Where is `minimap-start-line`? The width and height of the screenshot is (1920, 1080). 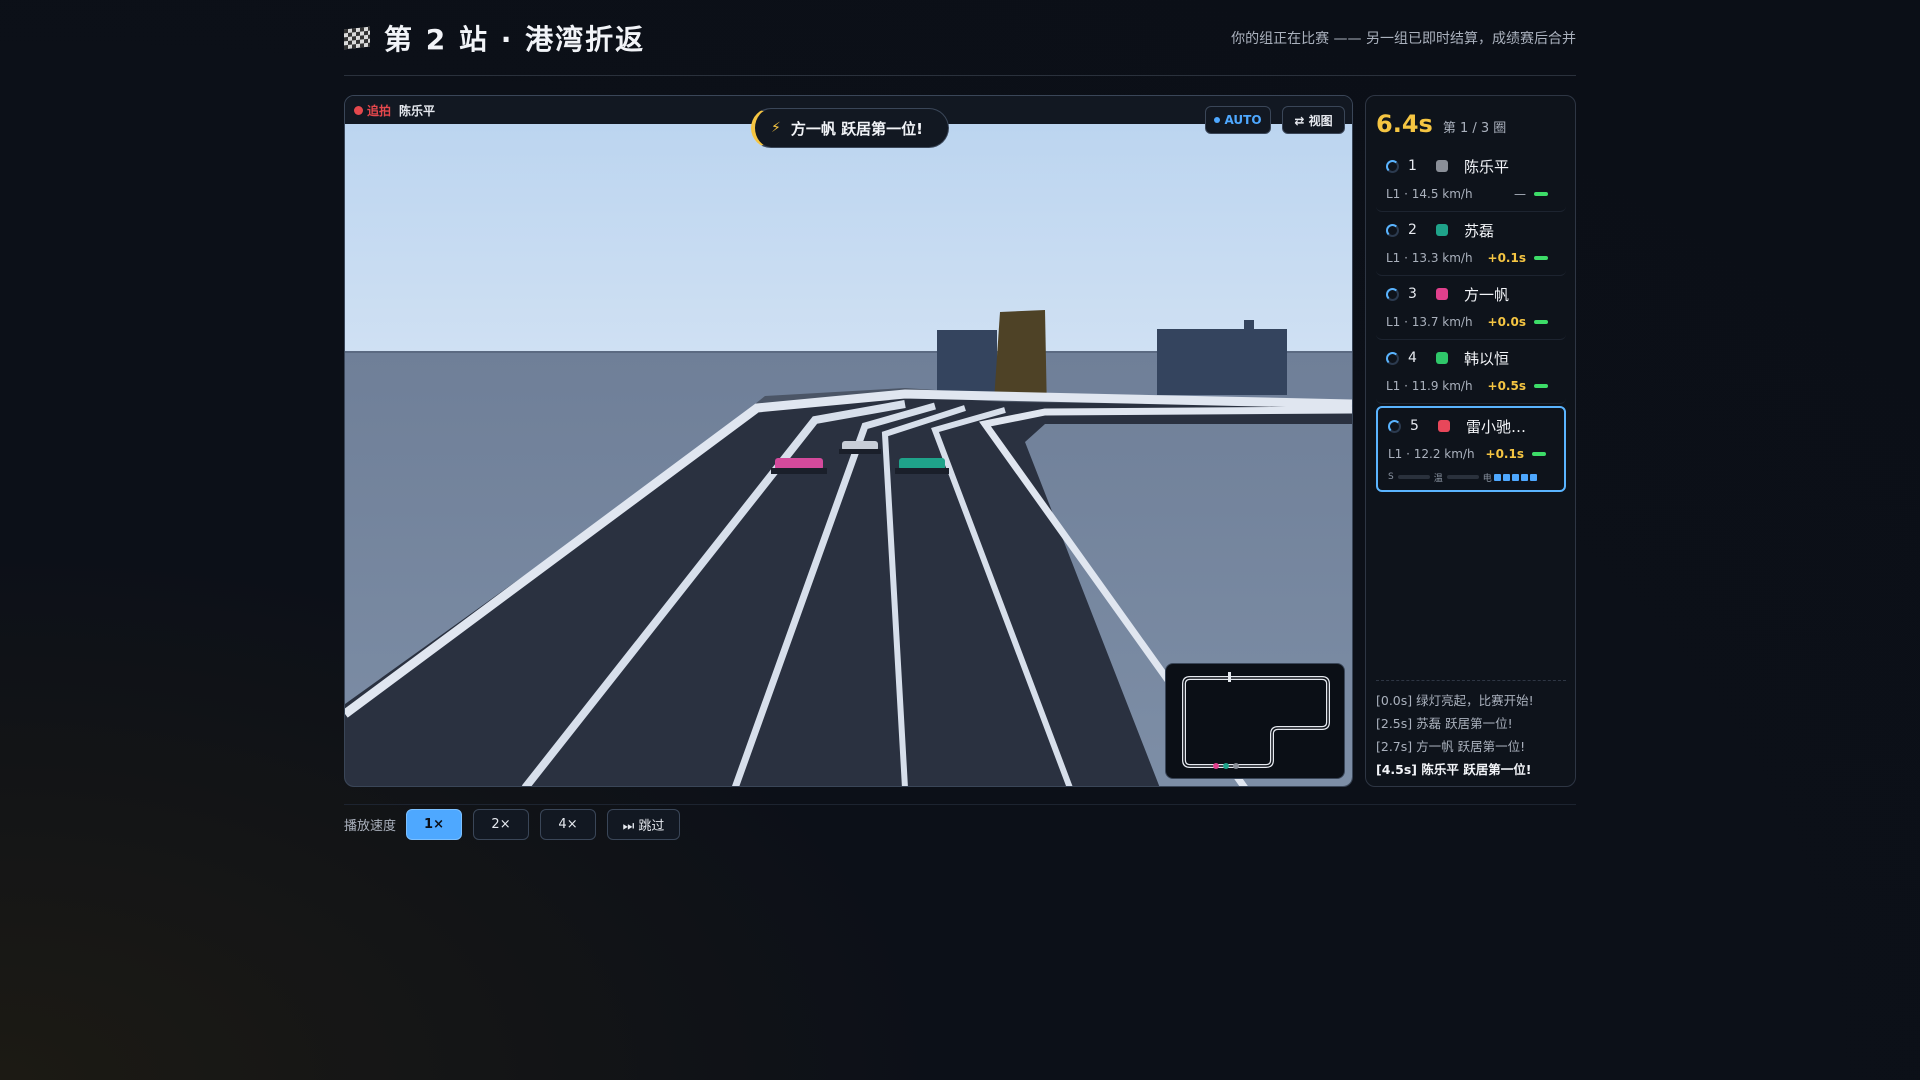
minimap-start-line is located at coordinates (1229, 677).